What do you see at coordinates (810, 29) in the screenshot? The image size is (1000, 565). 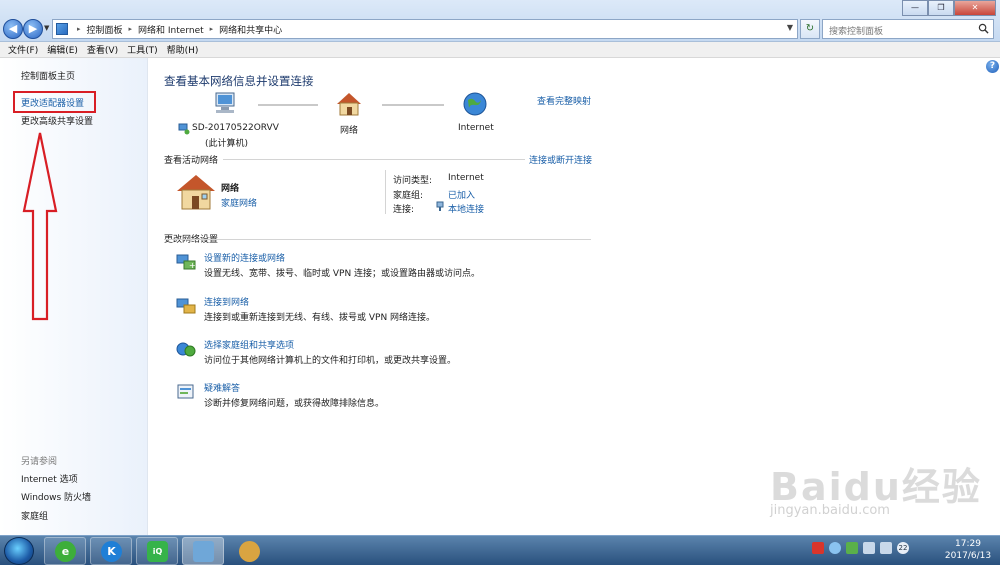 I see `refresh-button: ↻` at bounding box center [810, 29].